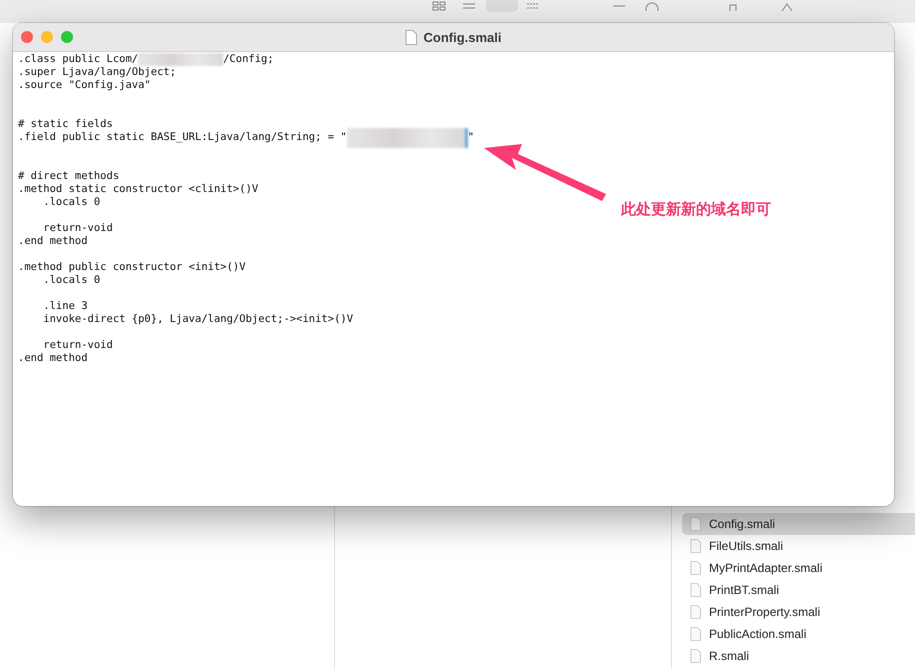 The image size is (915, 669). Describe the element at coordinates (798, 568) in the screenshot. I see `file-list-item: MyPrintAdapter.smali` at that location.